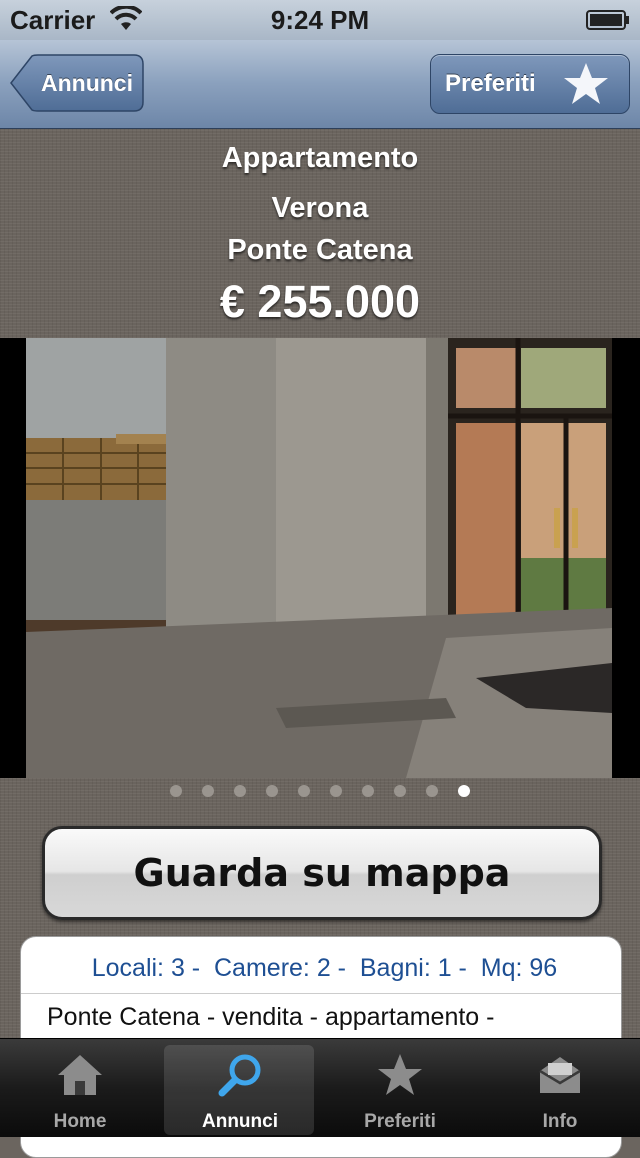 The image size is (640, 1158). I want to click on battery-icon, so click(607, 20).